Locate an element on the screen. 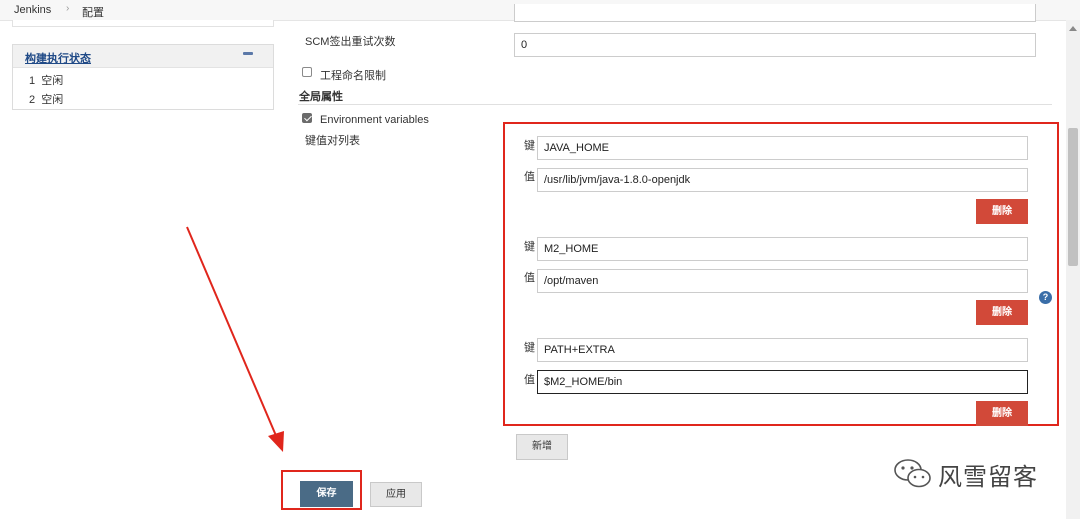 The height and width of the screenshot is (519, 1080). annotation-arrow-icon is located at coordinates (235, 339).